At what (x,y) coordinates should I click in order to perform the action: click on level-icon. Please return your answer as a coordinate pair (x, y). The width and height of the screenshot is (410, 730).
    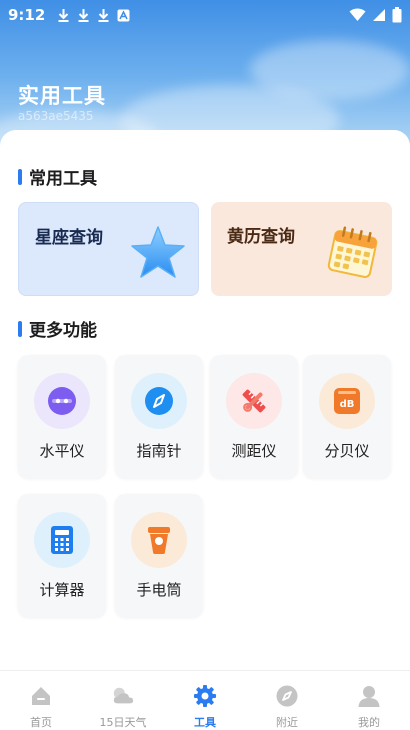
    Looking at the image, I should click on (62, 401).